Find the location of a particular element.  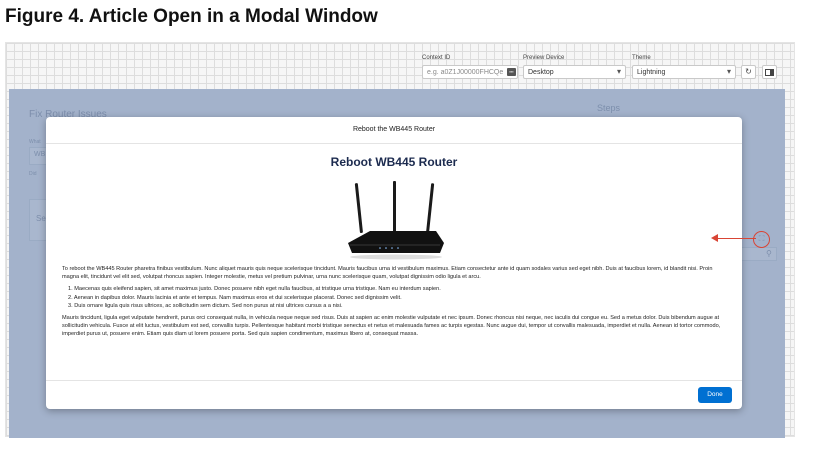

record-lookup-icon: ▪▪▪ is located at coordinates (511, 72).